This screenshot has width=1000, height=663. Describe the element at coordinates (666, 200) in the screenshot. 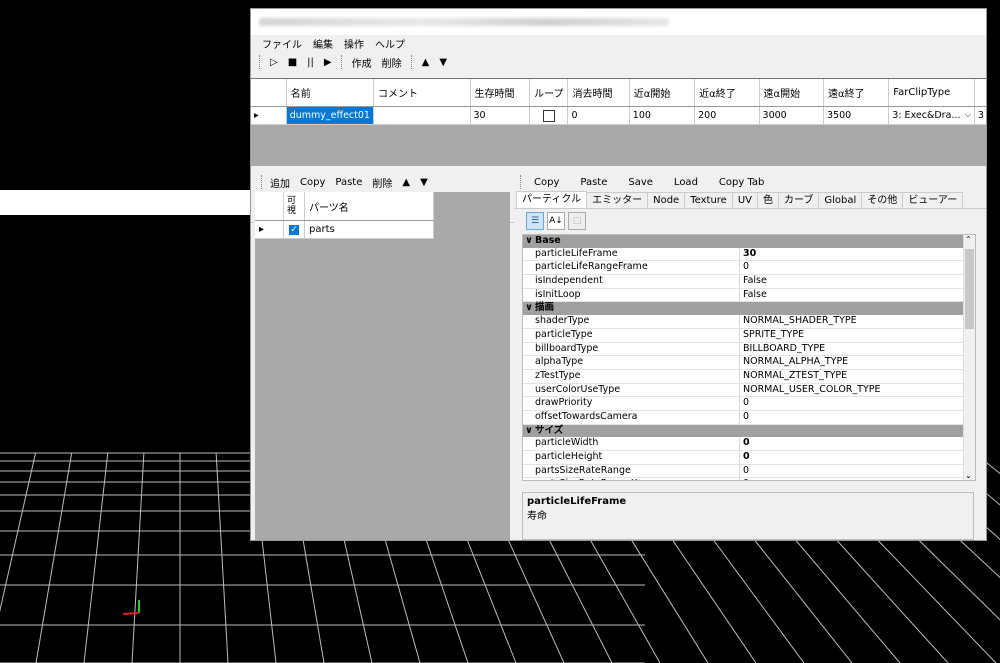

I see `tab-2: Node` at that location.